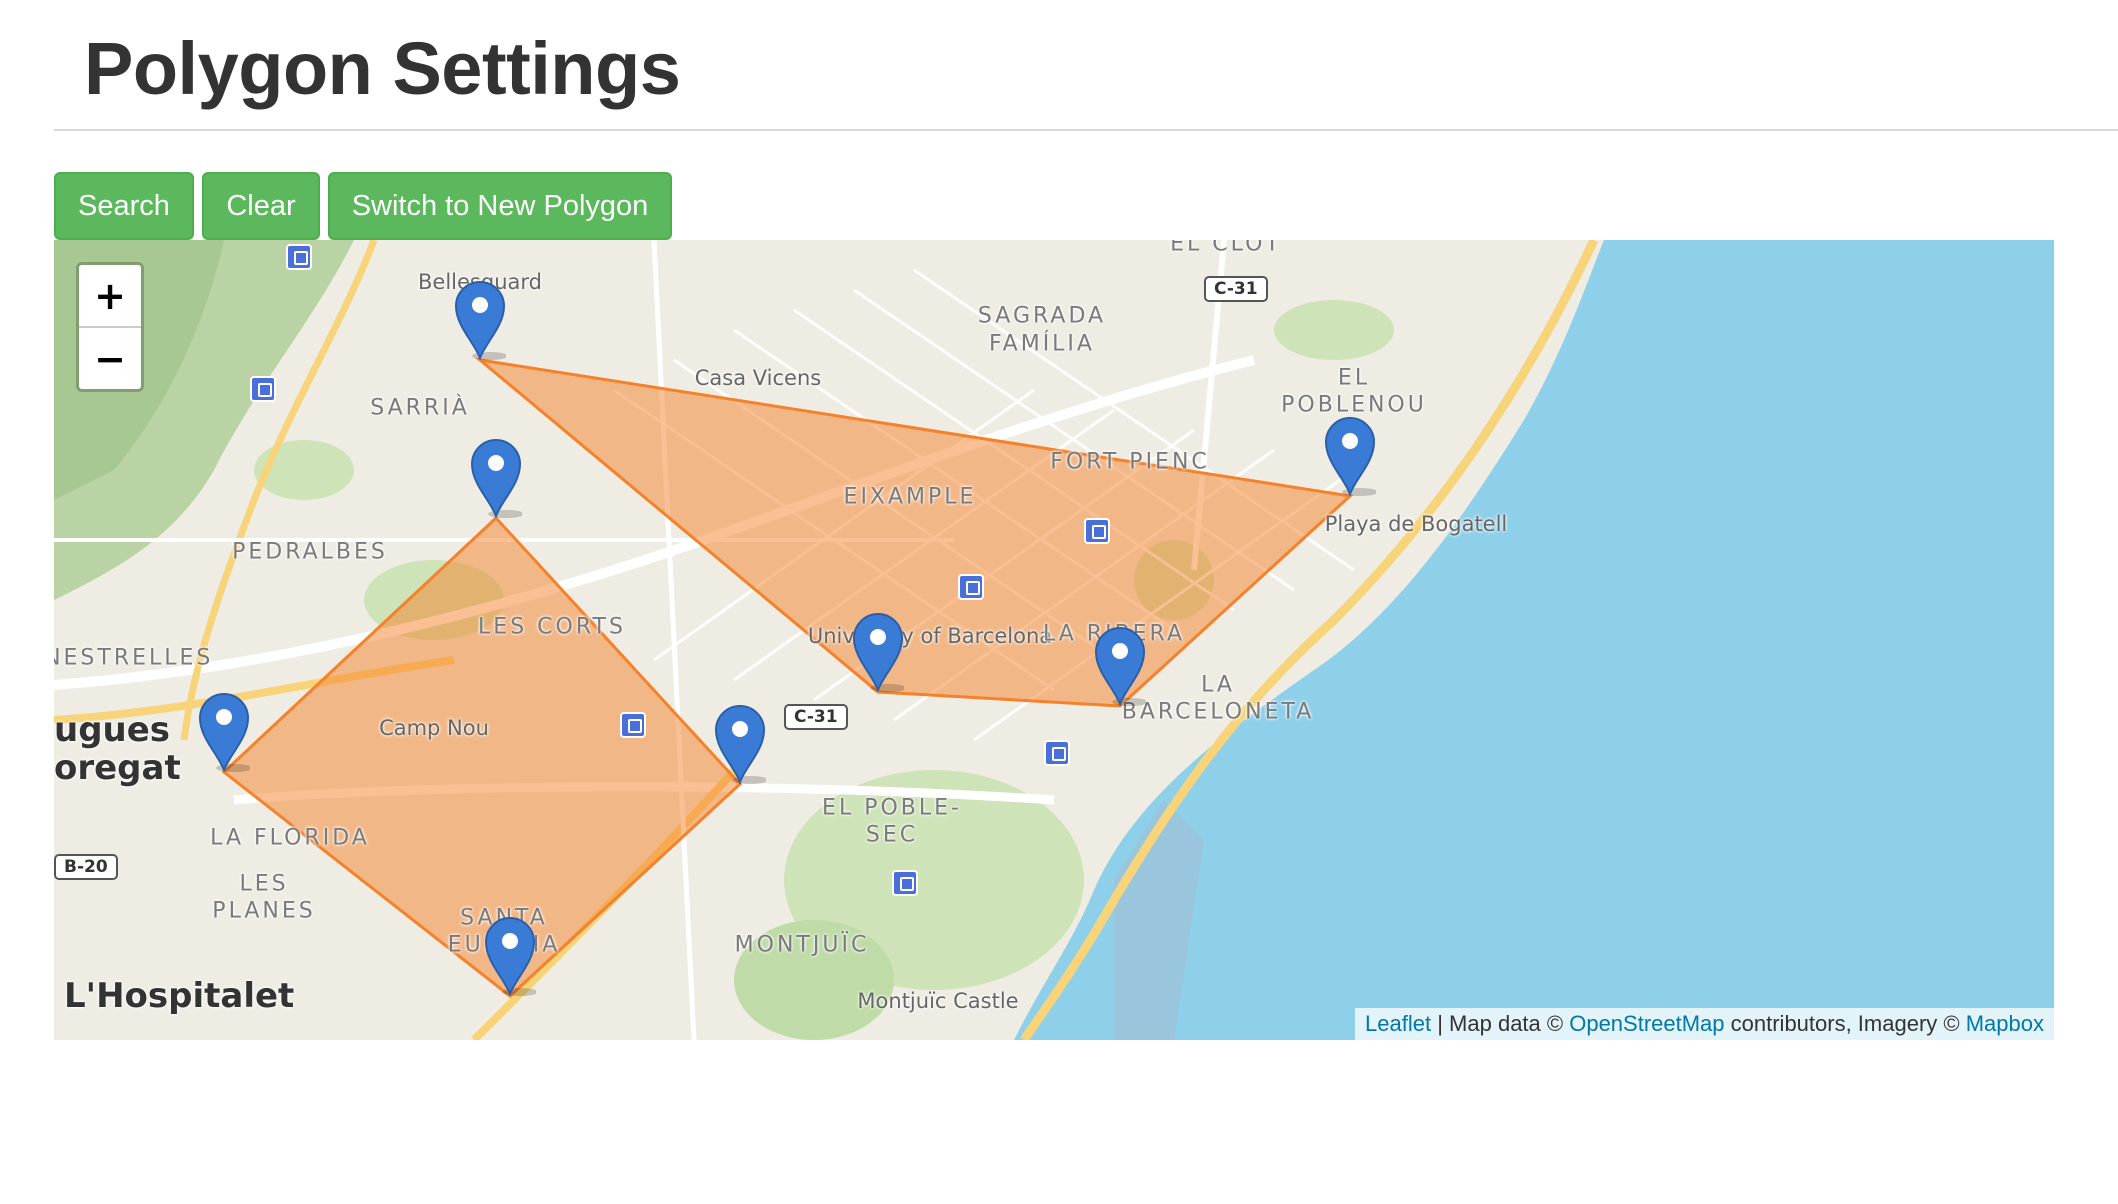 This screenshot has width=2118, height=1204. I want to click on map-label-el-clot: EL CLOT, so click(1226, 248).